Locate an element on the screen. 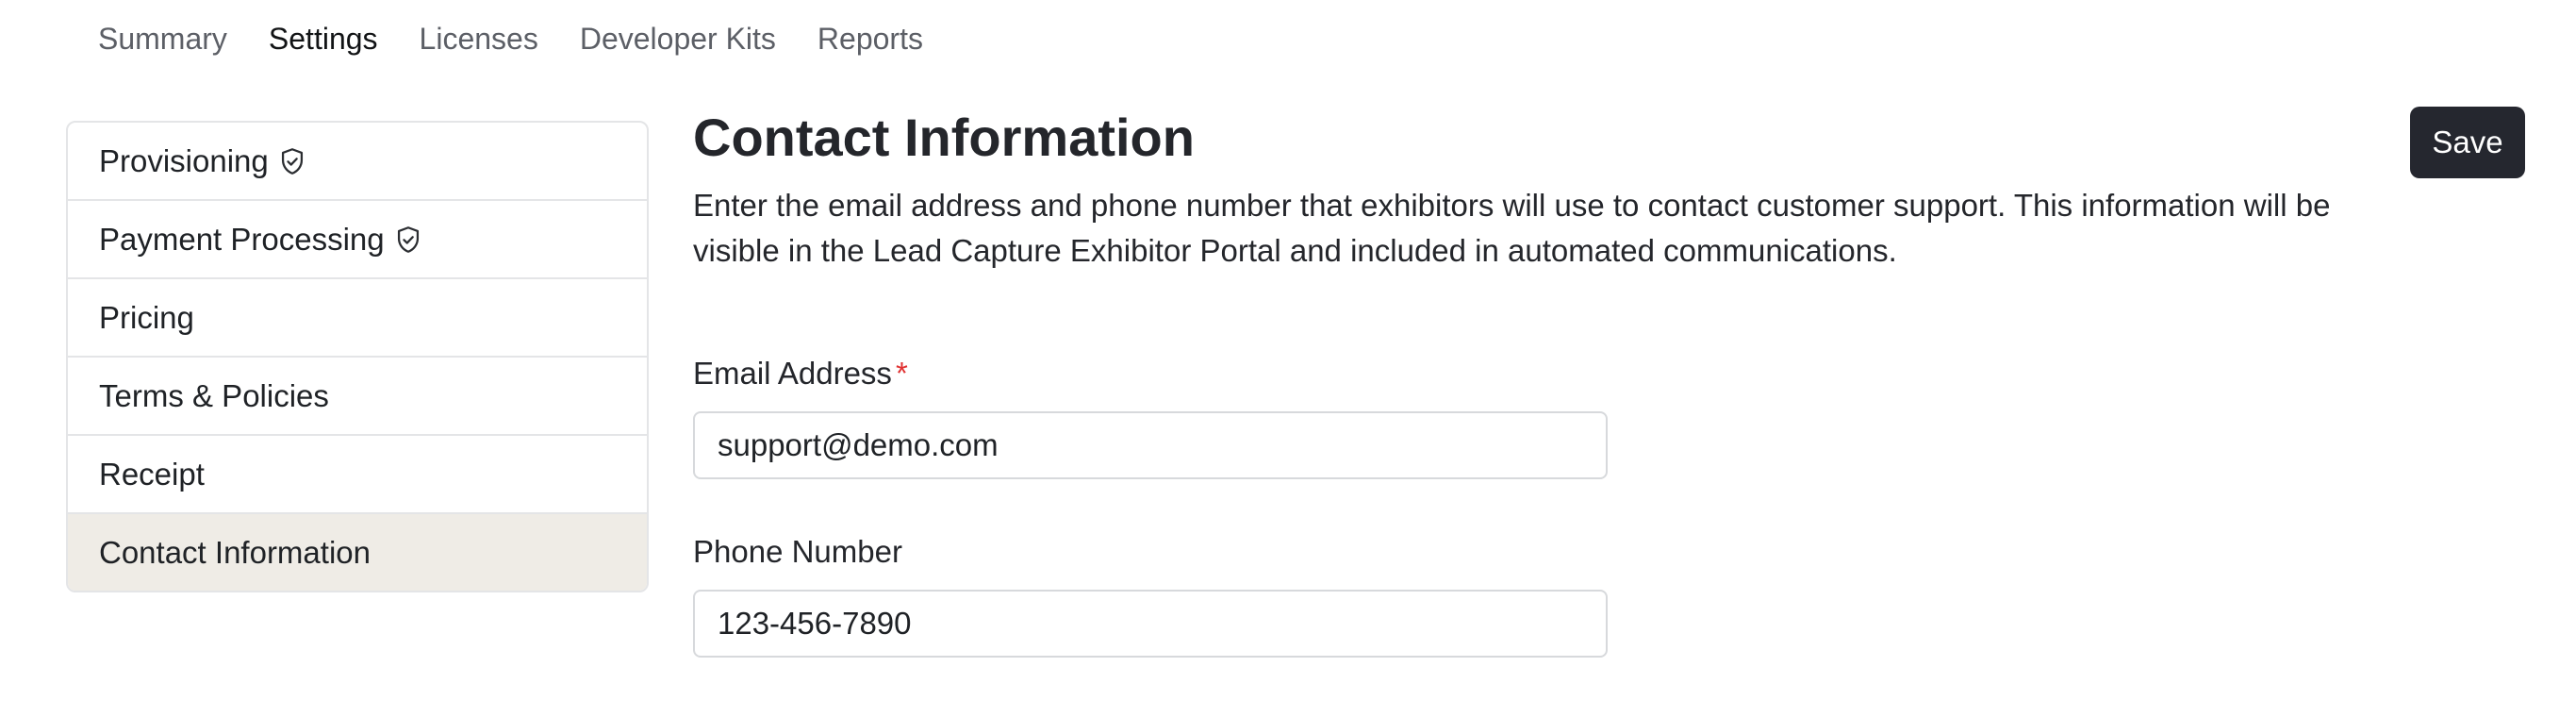  sidebar-item-pricing: Pricing is located at coordinates (357, 319).